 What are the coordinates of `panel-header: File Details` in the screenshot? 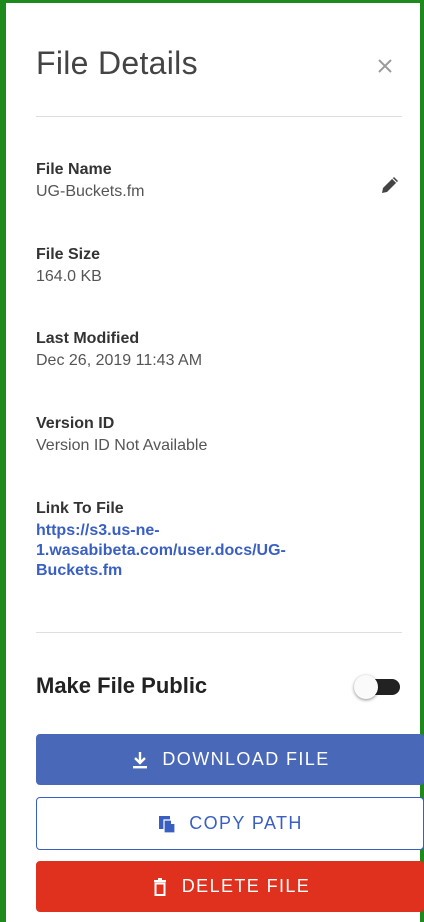 It's located at (218, 68).